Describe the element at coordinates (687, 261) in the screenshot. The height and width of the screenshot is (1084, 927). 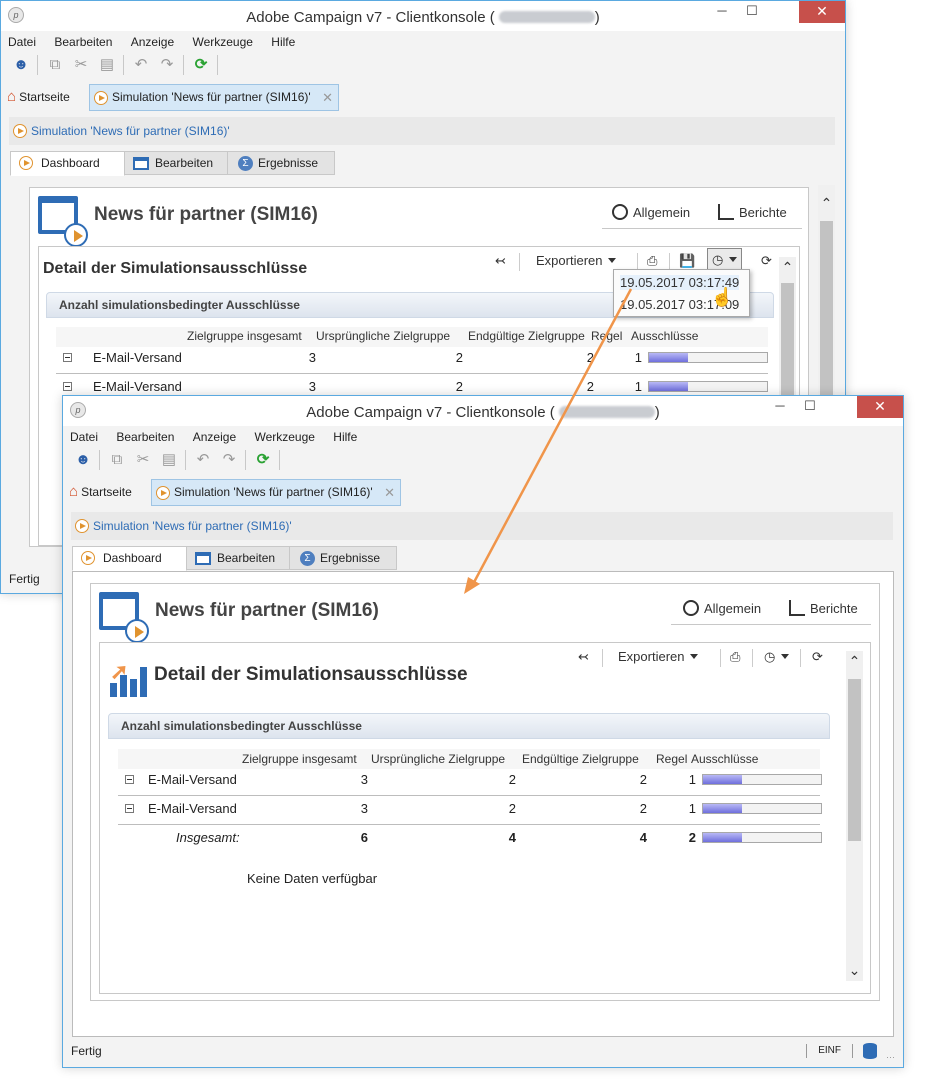
I see `save-icon: 💾` at that location.